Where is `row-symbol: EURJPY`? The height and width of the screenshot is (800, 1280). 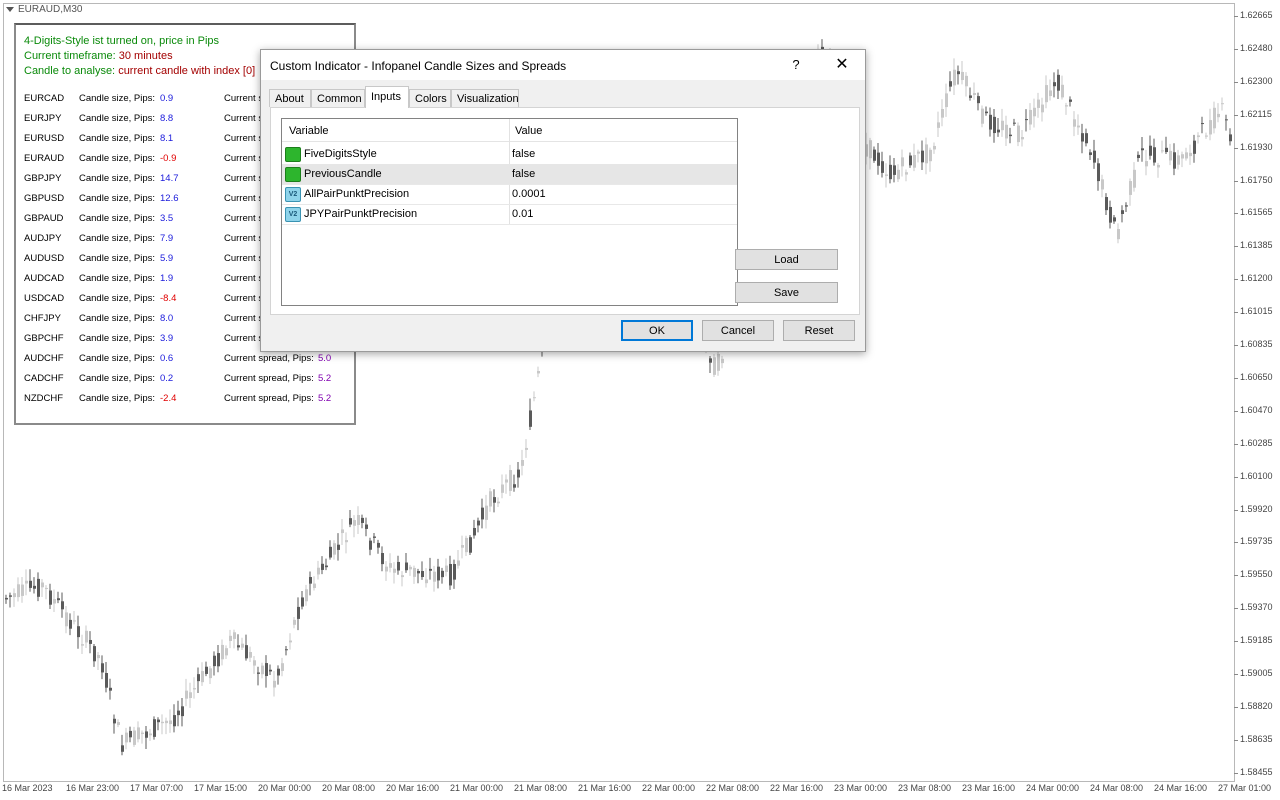 row-symbol: EURJPY is located at coordinates (43, 118).